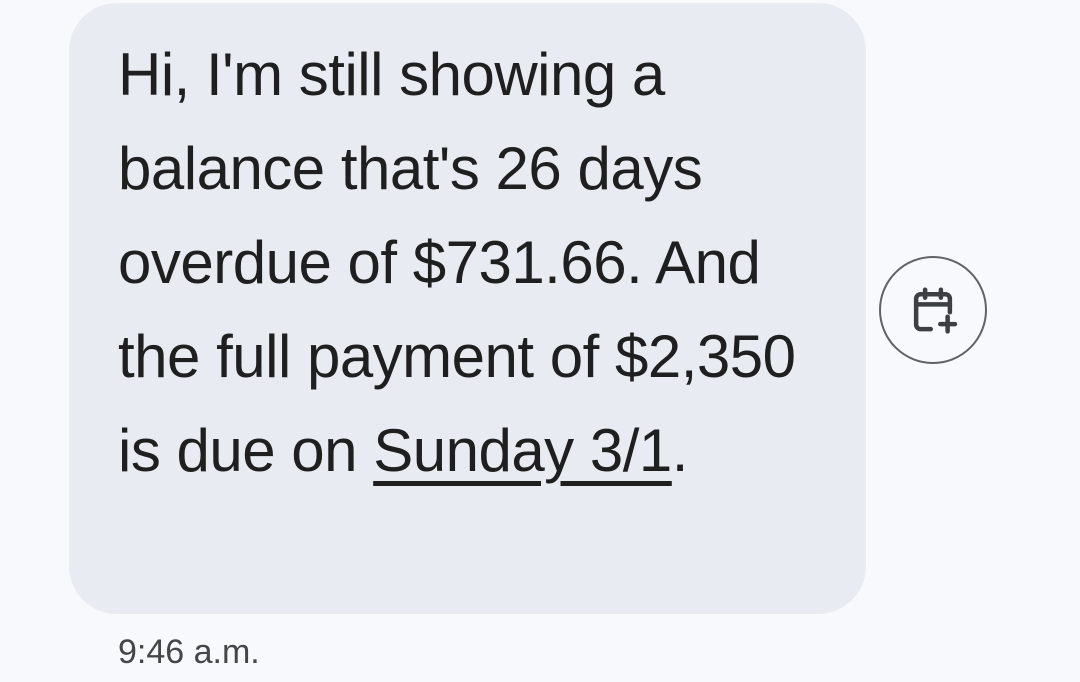 The image size is (1080, 682). I want to click on add-to-calendar-button, so click(933, 310).